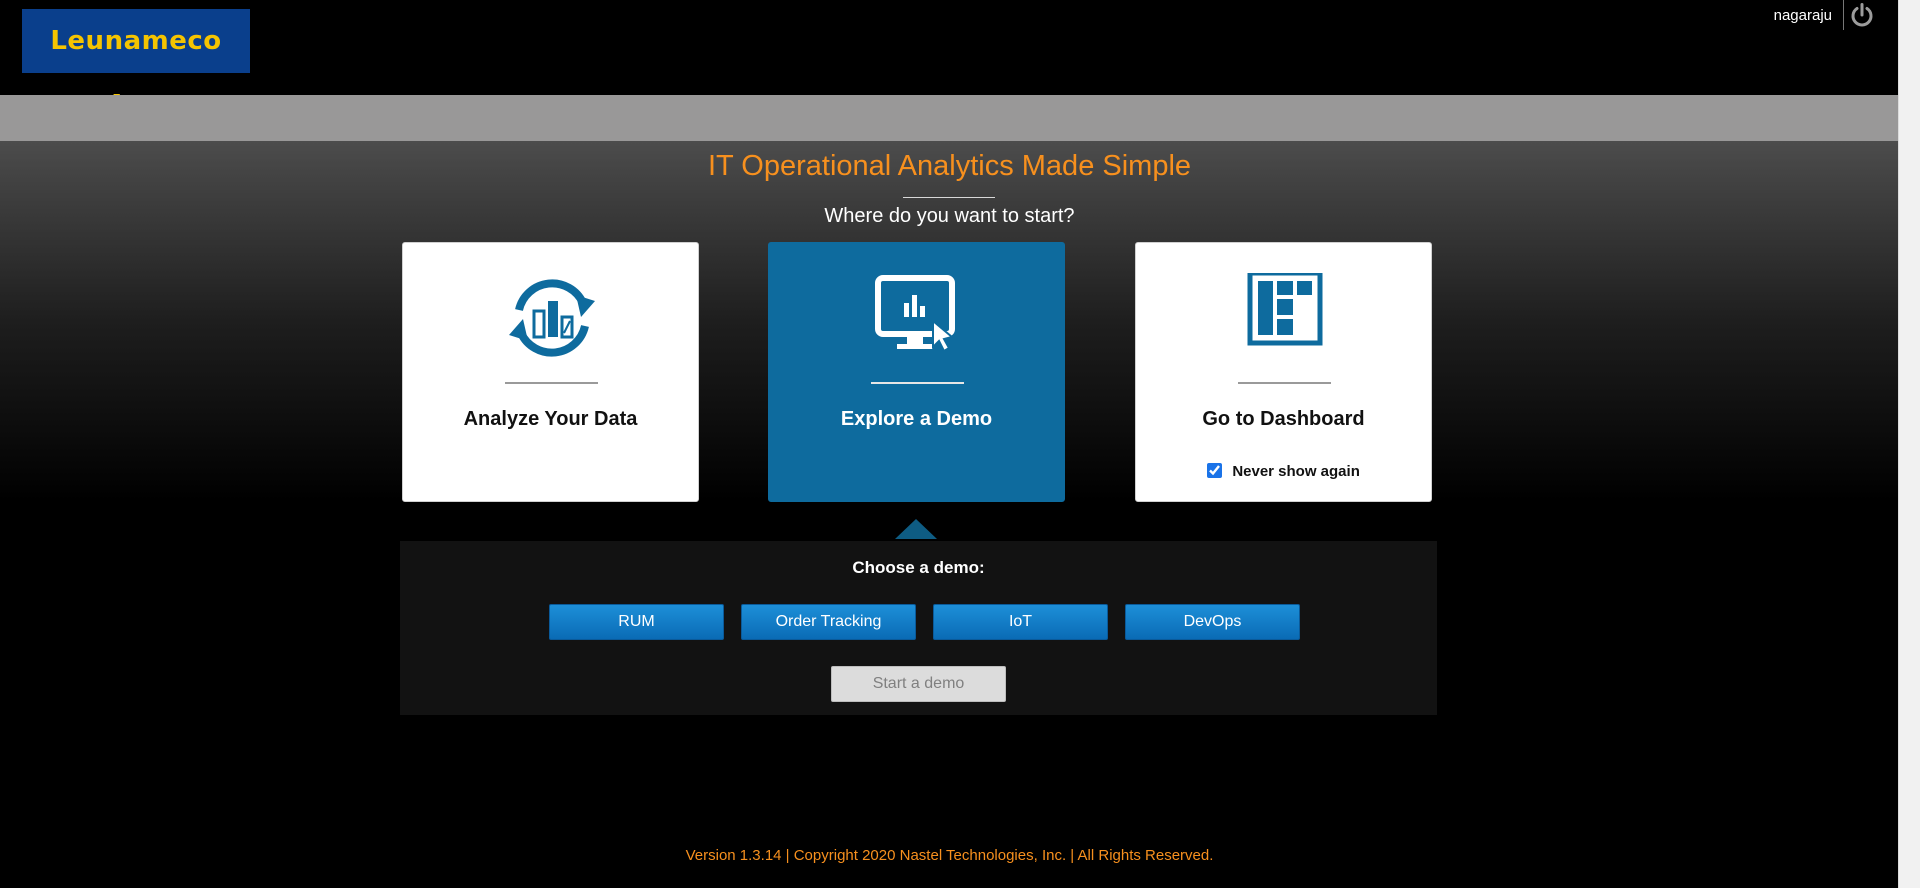 The width and height of the screenshot is (1920, 888). I want to click on page-title: IT Operational Analytics Made Simple, so click(949, 166).